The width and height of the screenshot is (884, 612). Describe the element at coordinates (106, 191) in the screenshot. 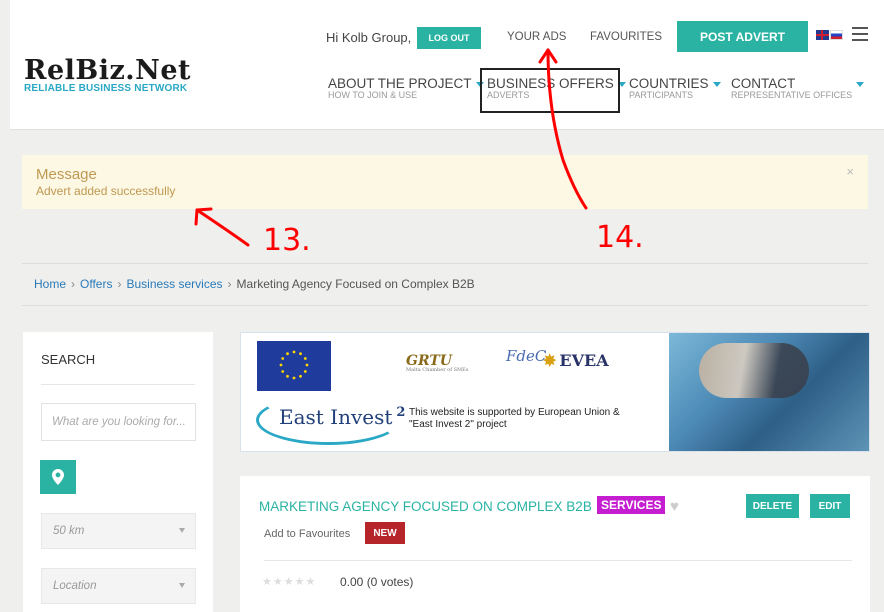

I see `message-text: Advert added successfully` at that location.